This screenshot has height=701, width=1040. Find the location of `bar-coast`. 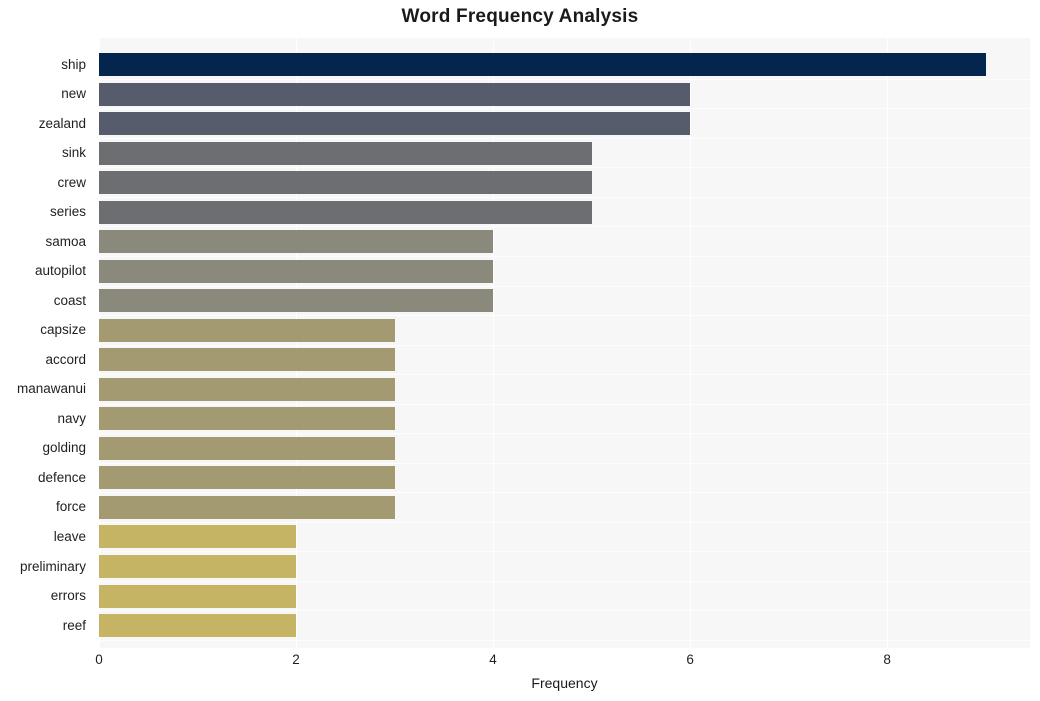

bar-coast is located at coordinates (296, 301).